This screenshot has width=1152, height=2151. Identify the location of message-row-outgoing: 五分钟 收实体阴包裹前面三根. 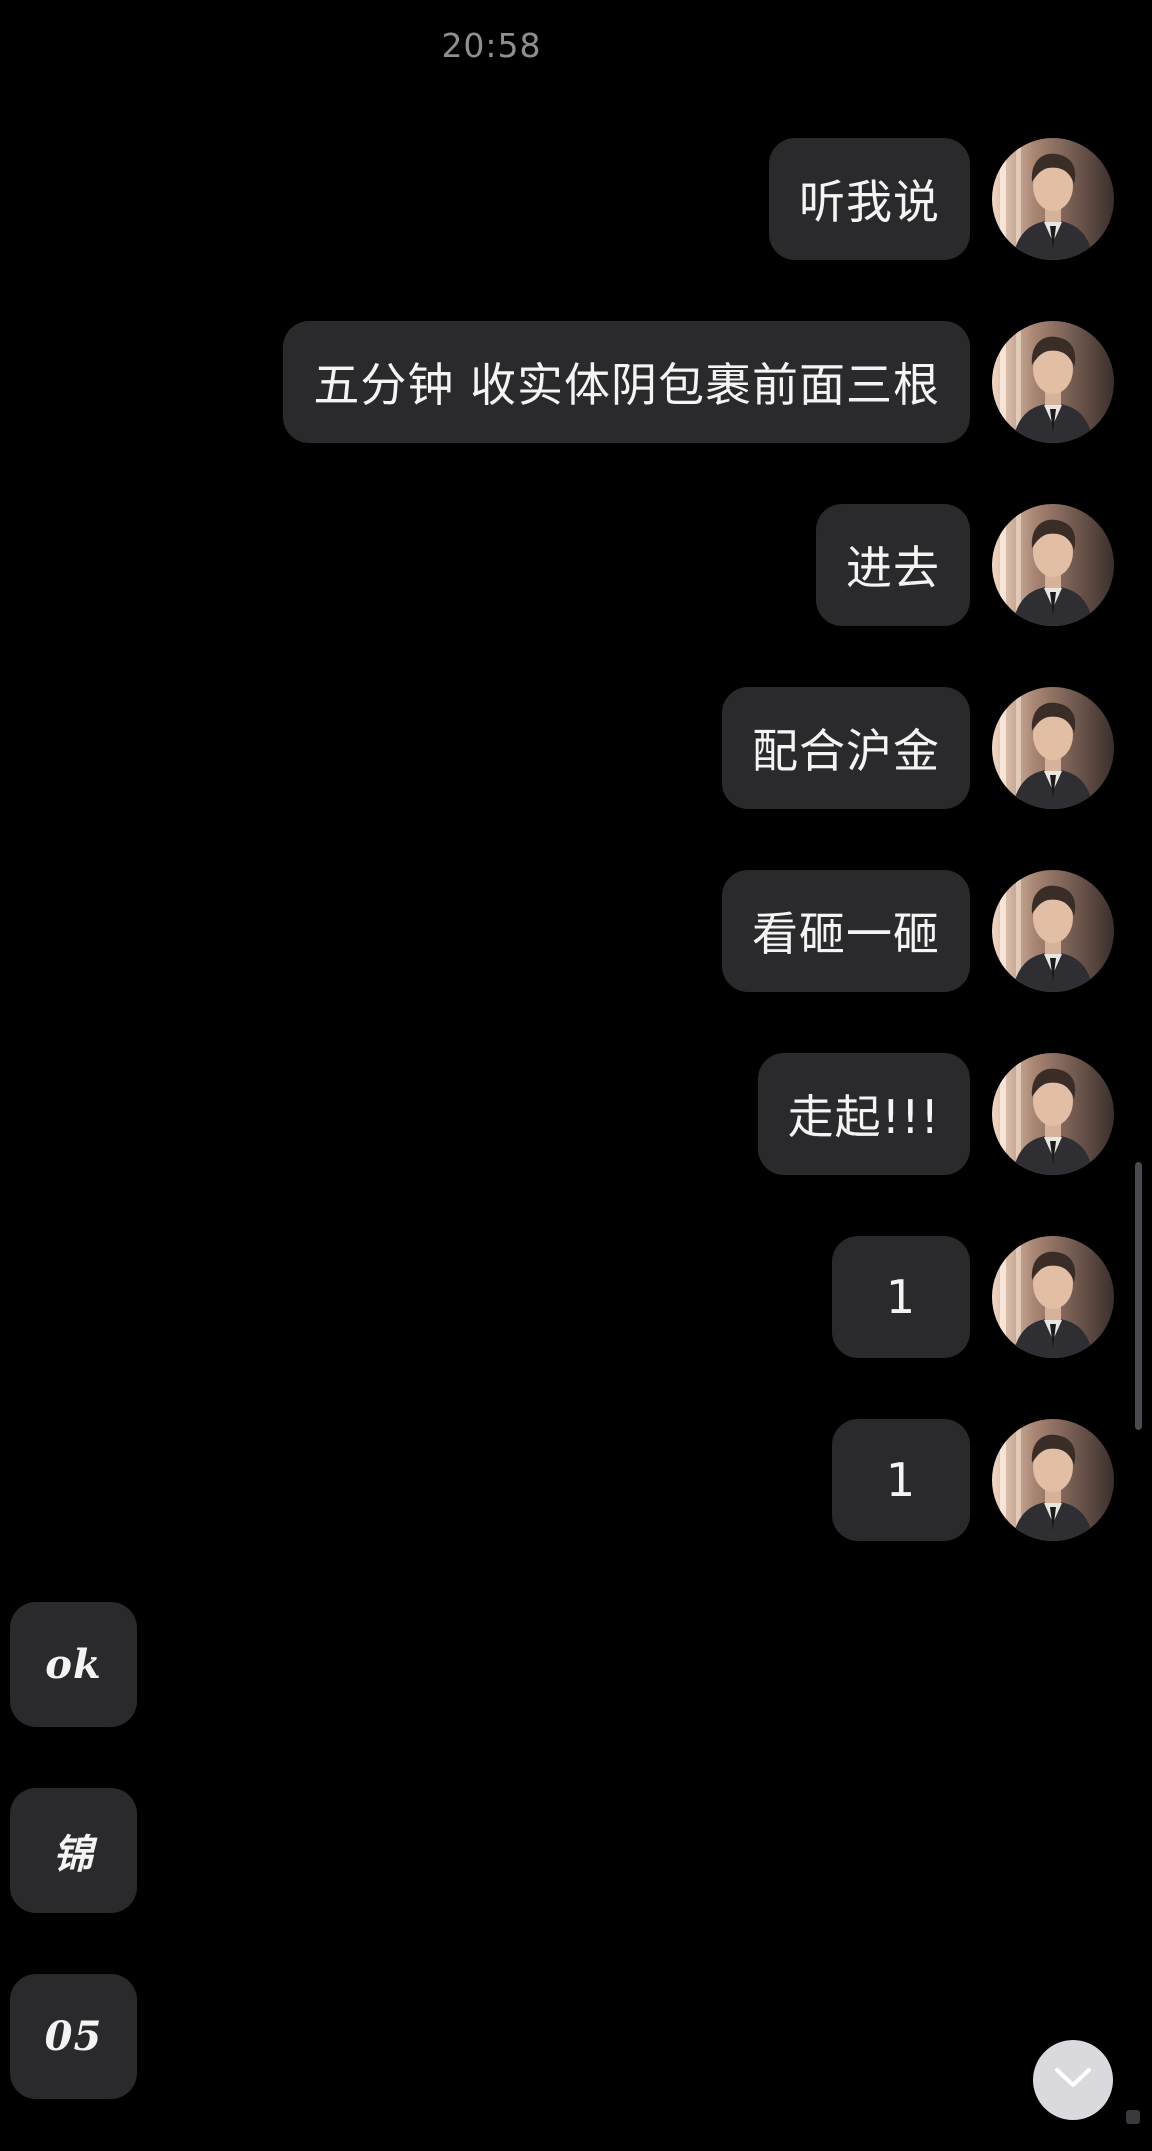
(698, 382).